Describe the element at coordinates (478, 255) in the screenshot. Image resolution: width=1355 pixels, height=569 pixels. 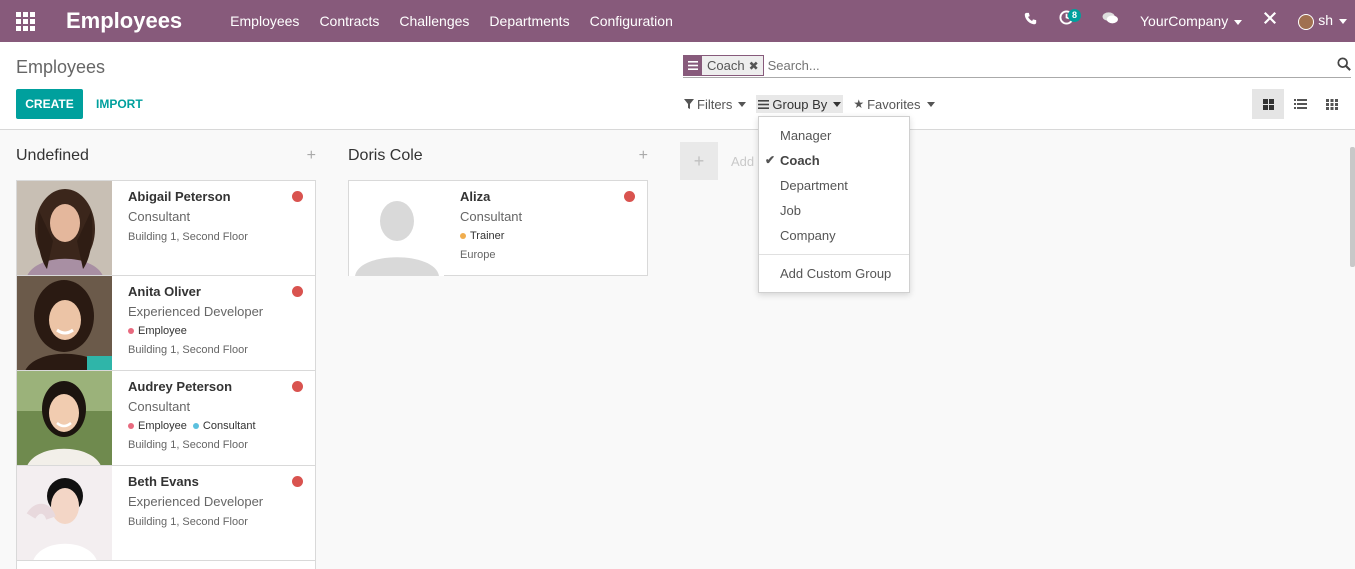
I see `employee-location: Europe` at that location.